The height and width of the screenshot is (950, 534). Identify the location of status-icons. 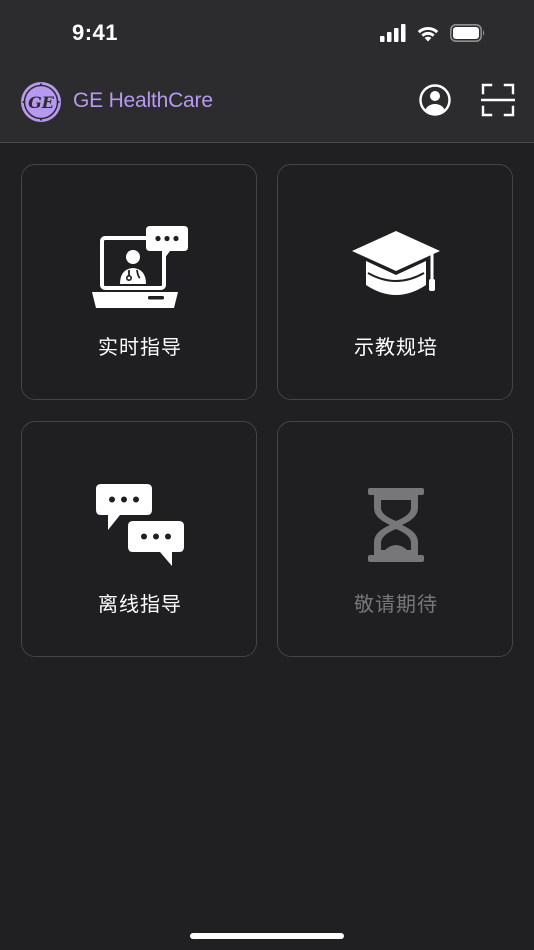
(433, 33).